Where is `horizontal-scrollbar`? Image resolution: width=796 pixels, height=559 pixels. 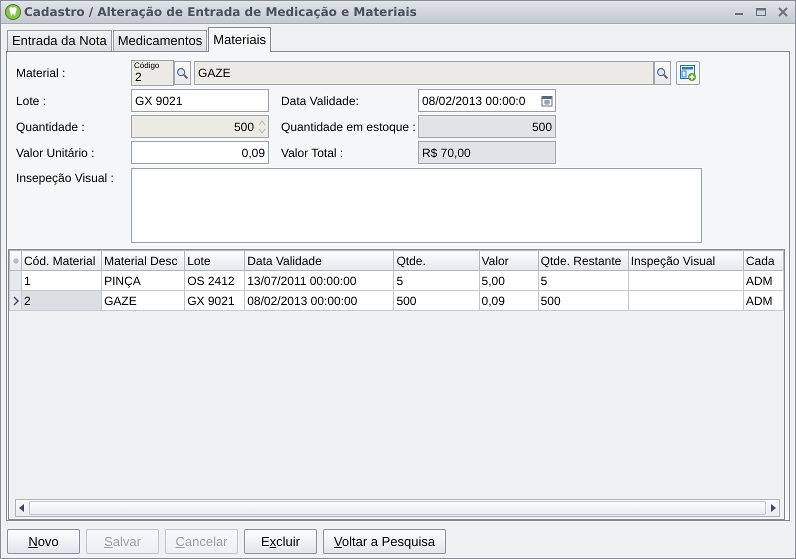
horizontal-scrollbar is located at coordinates (397, 508).